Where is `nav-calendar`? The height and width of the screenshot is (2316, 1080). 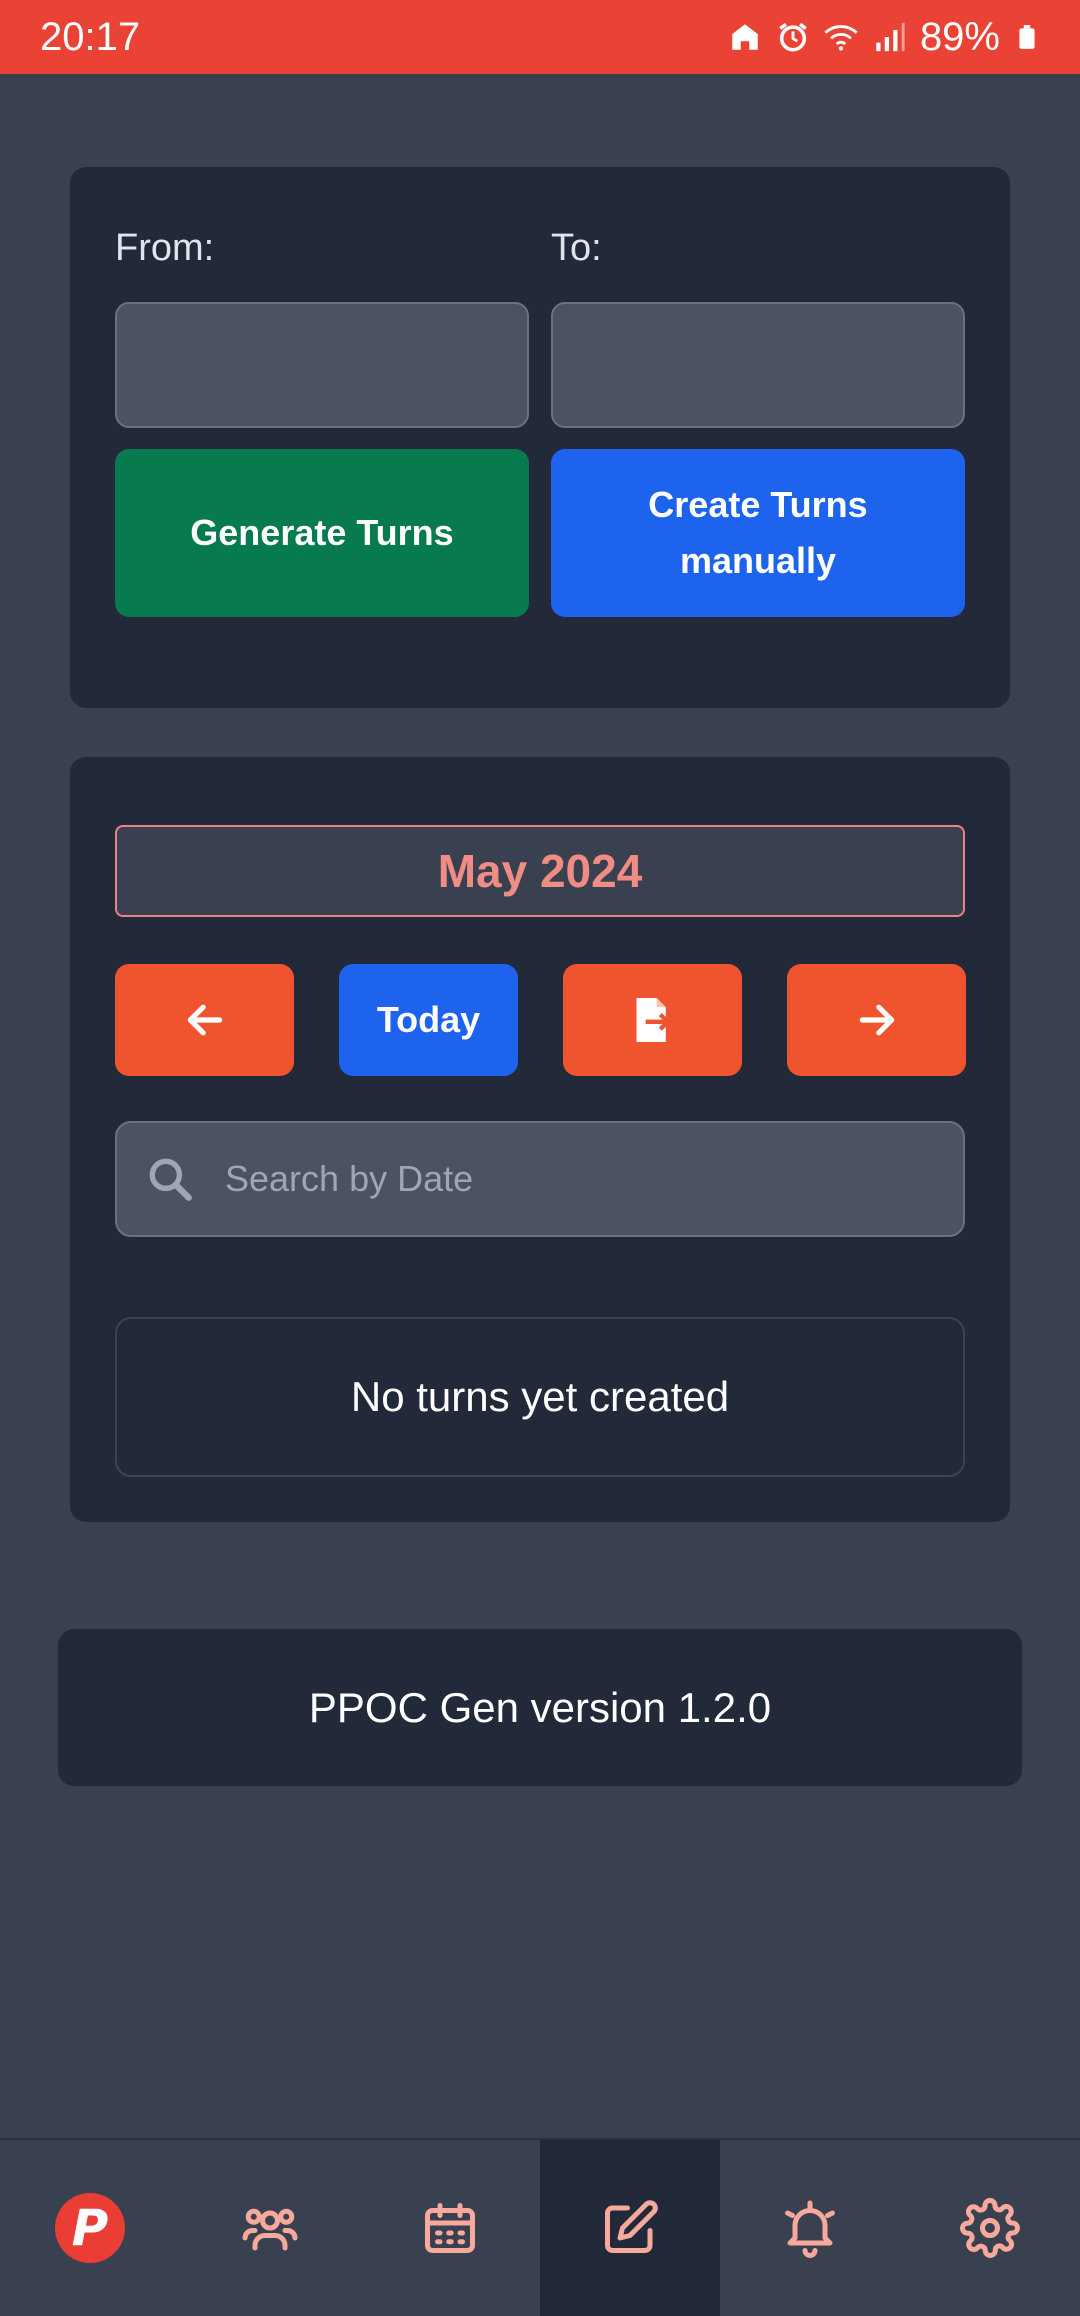 nav-calendar is located at coordinates (450, 2228).